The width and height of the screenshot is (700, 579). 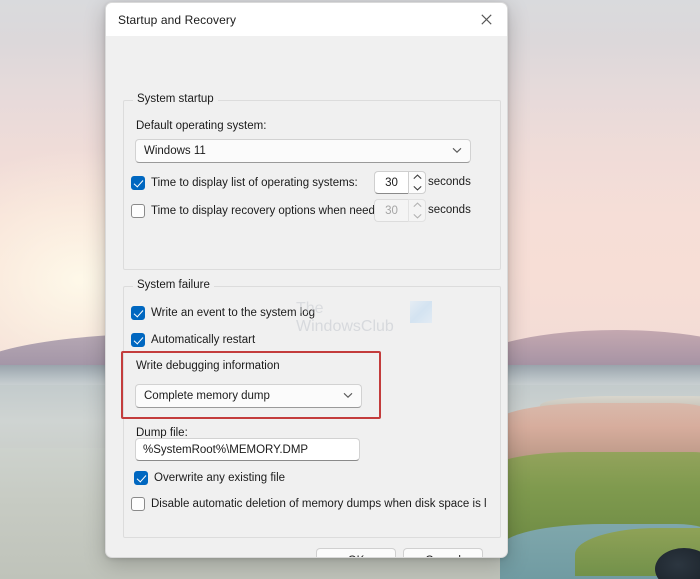 I want to click on default-os-label: Default operating system:, so click(x=201, y=126).